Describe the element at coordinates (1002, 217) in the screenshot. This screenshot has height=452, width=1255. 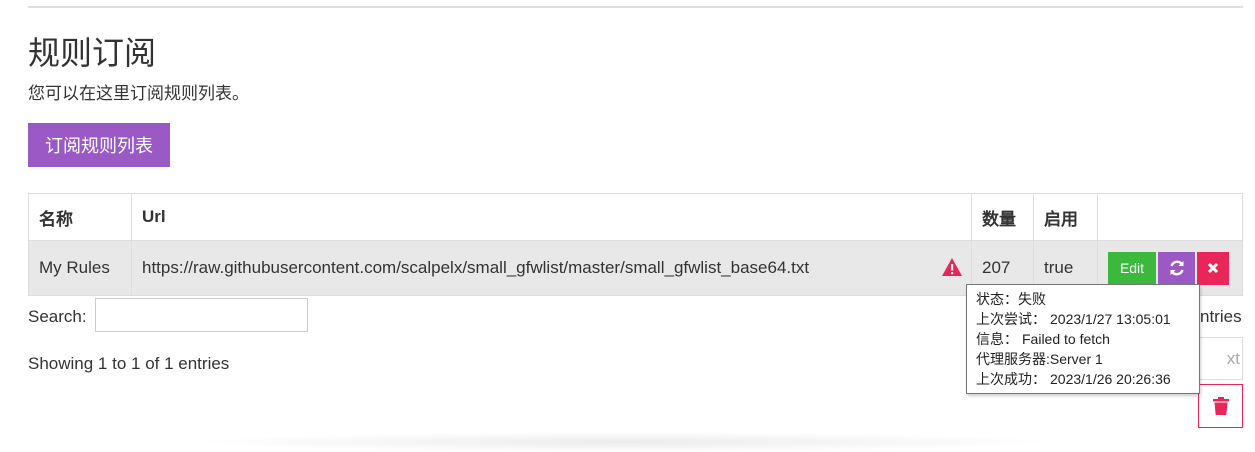
I see `header-count: 数量` at that location.